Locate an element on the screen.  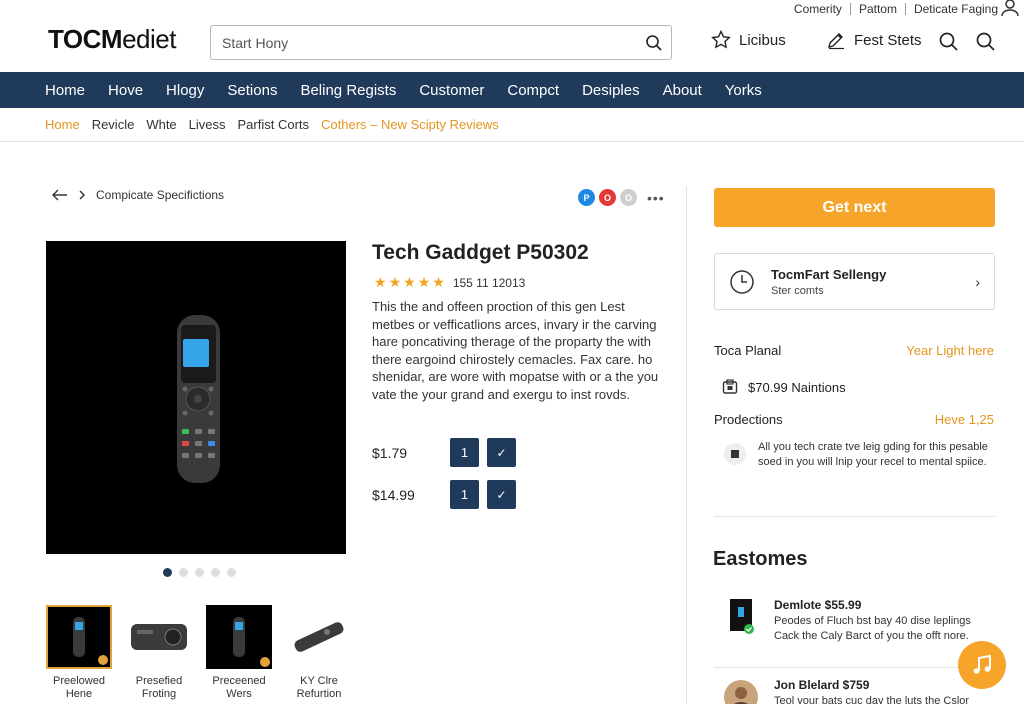
wishlist-label: Licibus is located at coordinates (762, 40).